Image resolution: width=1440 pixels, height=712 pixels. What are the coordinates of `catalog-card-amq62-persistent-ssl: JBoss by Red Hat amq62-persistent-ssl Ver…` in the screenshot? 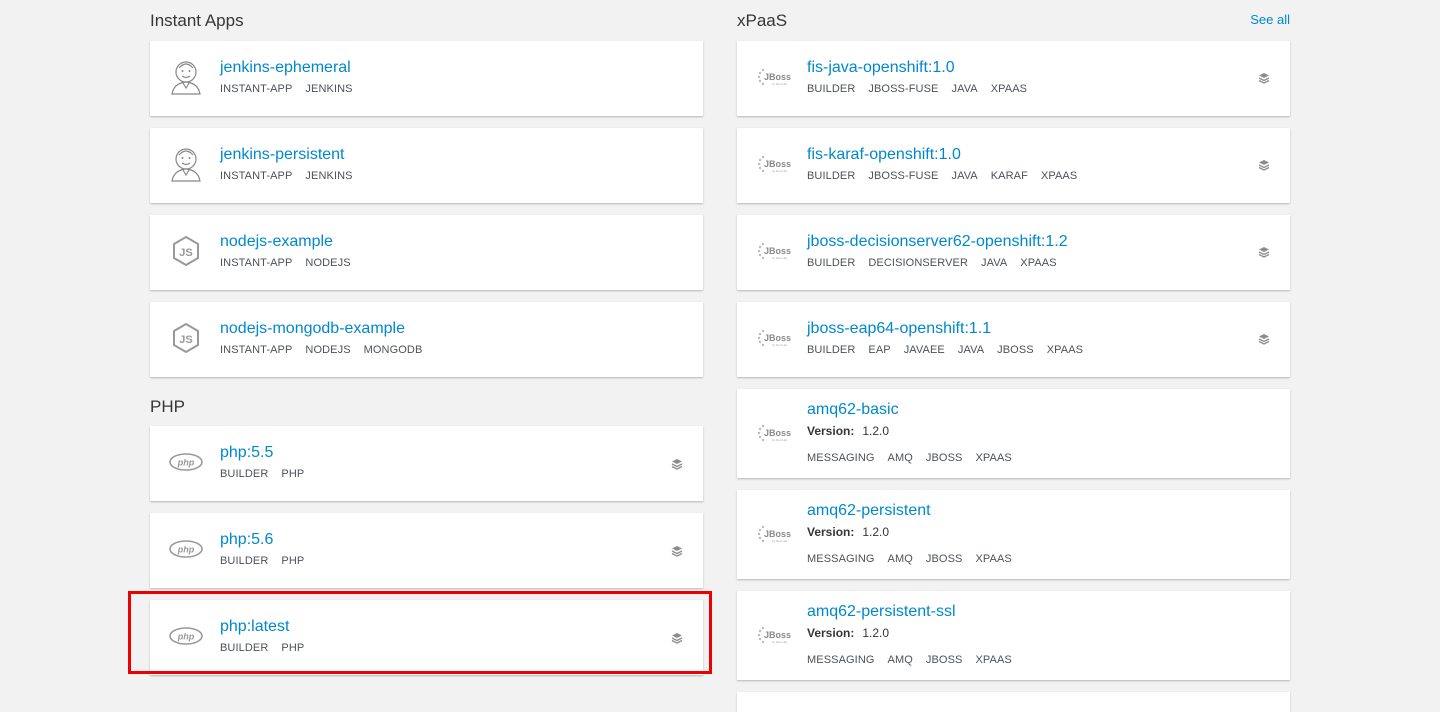 It's located at (1013, 635).